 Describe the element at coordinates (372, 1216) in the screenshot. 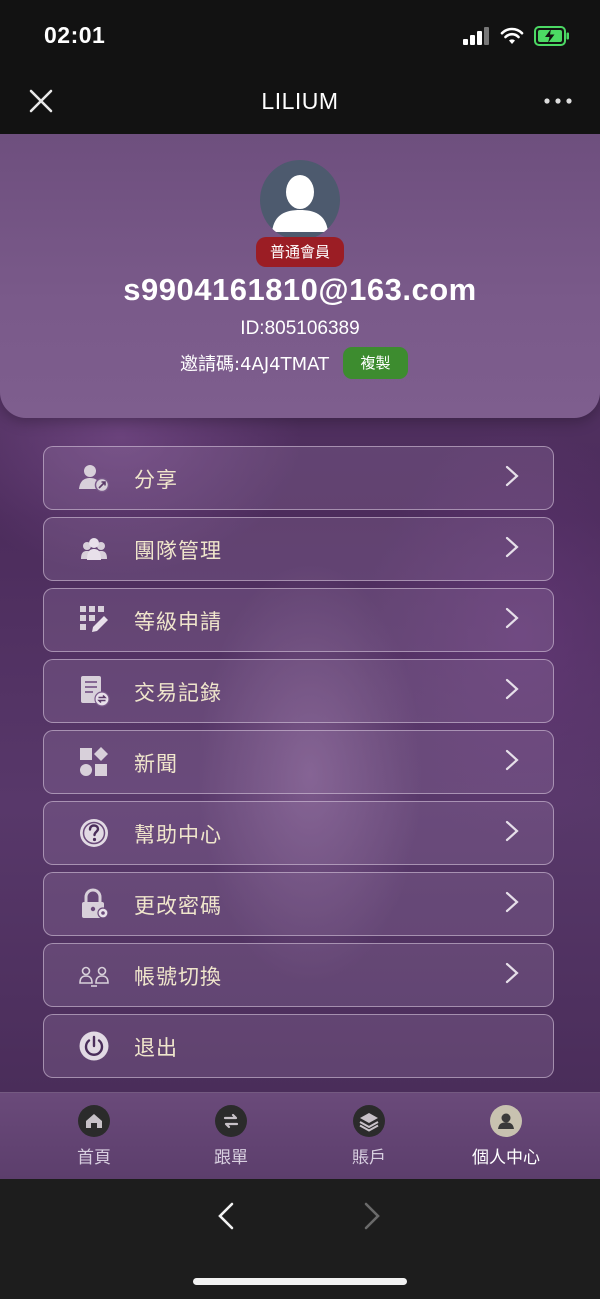

I see `forward-arrow-icon` at that location.